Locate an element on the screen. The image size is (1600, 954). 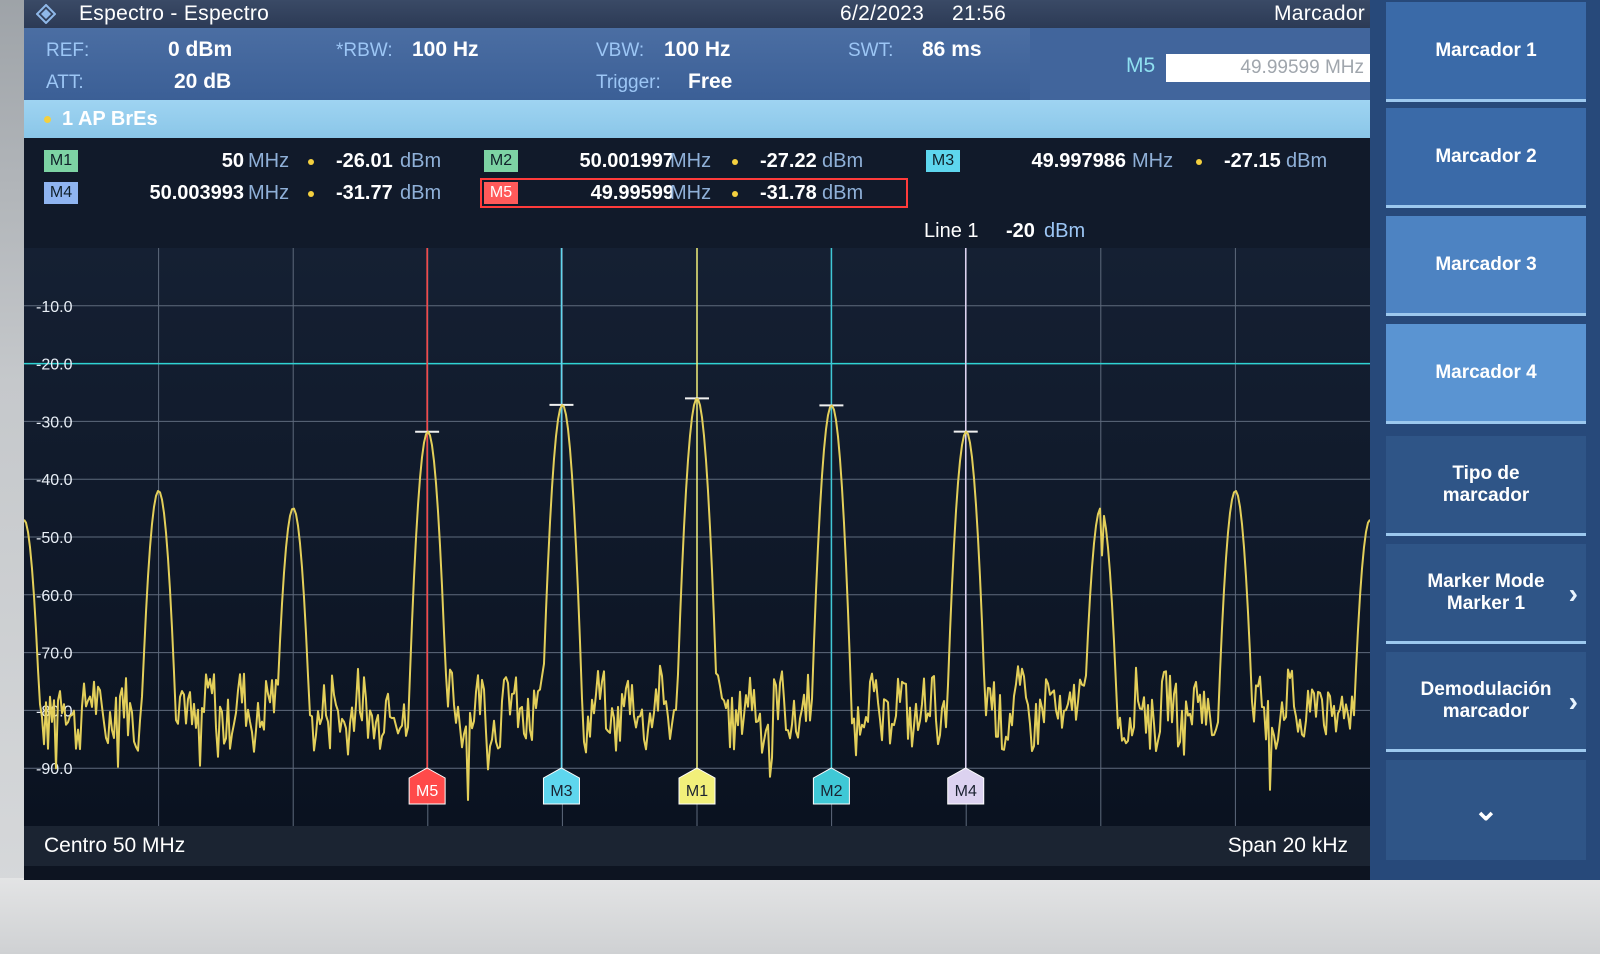
vbw-label: VBW: is located at coordinates (620, 50).